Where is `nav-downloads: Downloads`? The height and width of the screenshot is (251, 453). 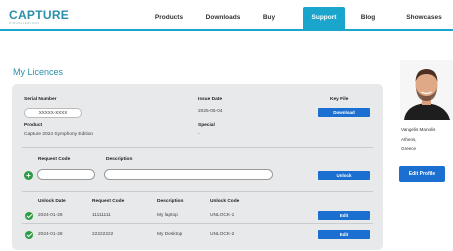
nav-downloads: Downloads is located at coordinates (223, 18).